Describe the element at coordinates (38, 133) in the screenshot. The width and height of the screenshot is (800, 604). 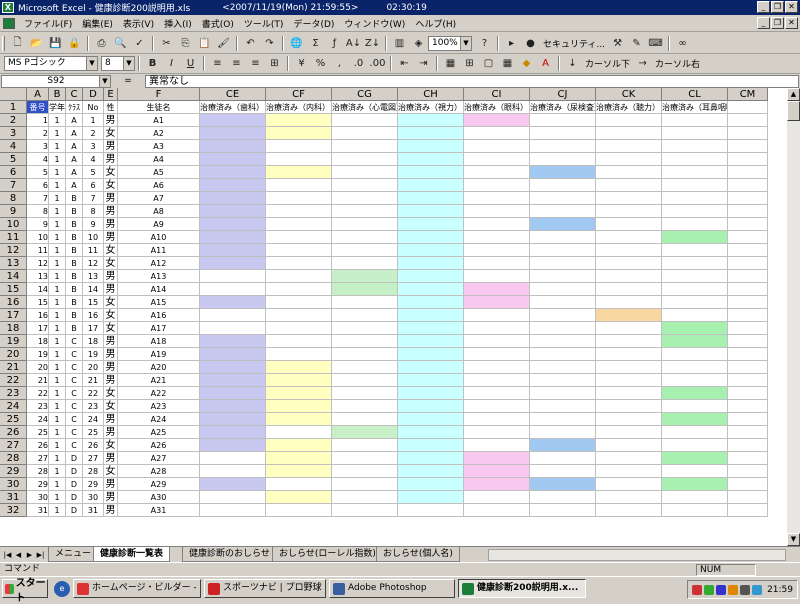
I see `cell-a: 2` at that location.